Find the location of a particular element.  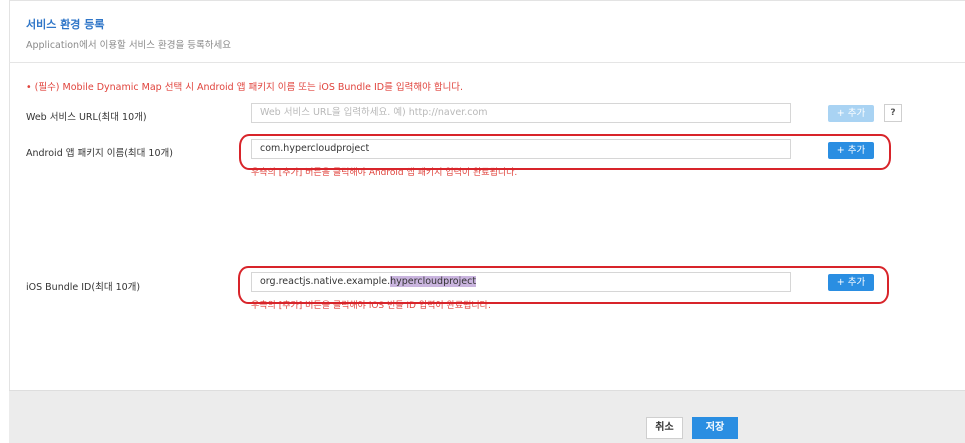

web-url-label: Web 서비스 URL(최대 10개) is located at coordinates (86, 117).